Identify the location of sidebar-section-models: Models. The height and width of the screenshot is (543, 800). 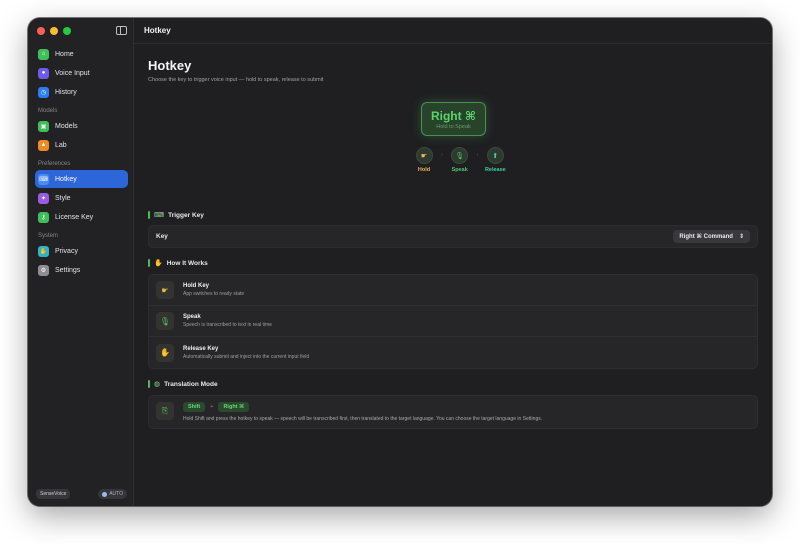
(48, 111).